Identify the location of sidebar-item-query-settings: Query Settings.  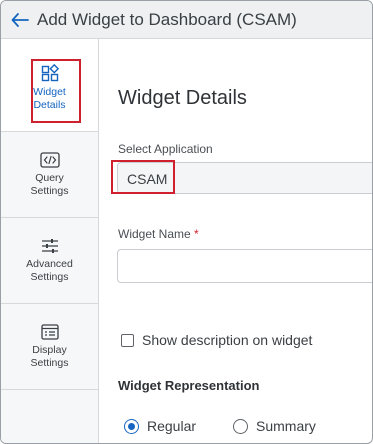
(49, 175).